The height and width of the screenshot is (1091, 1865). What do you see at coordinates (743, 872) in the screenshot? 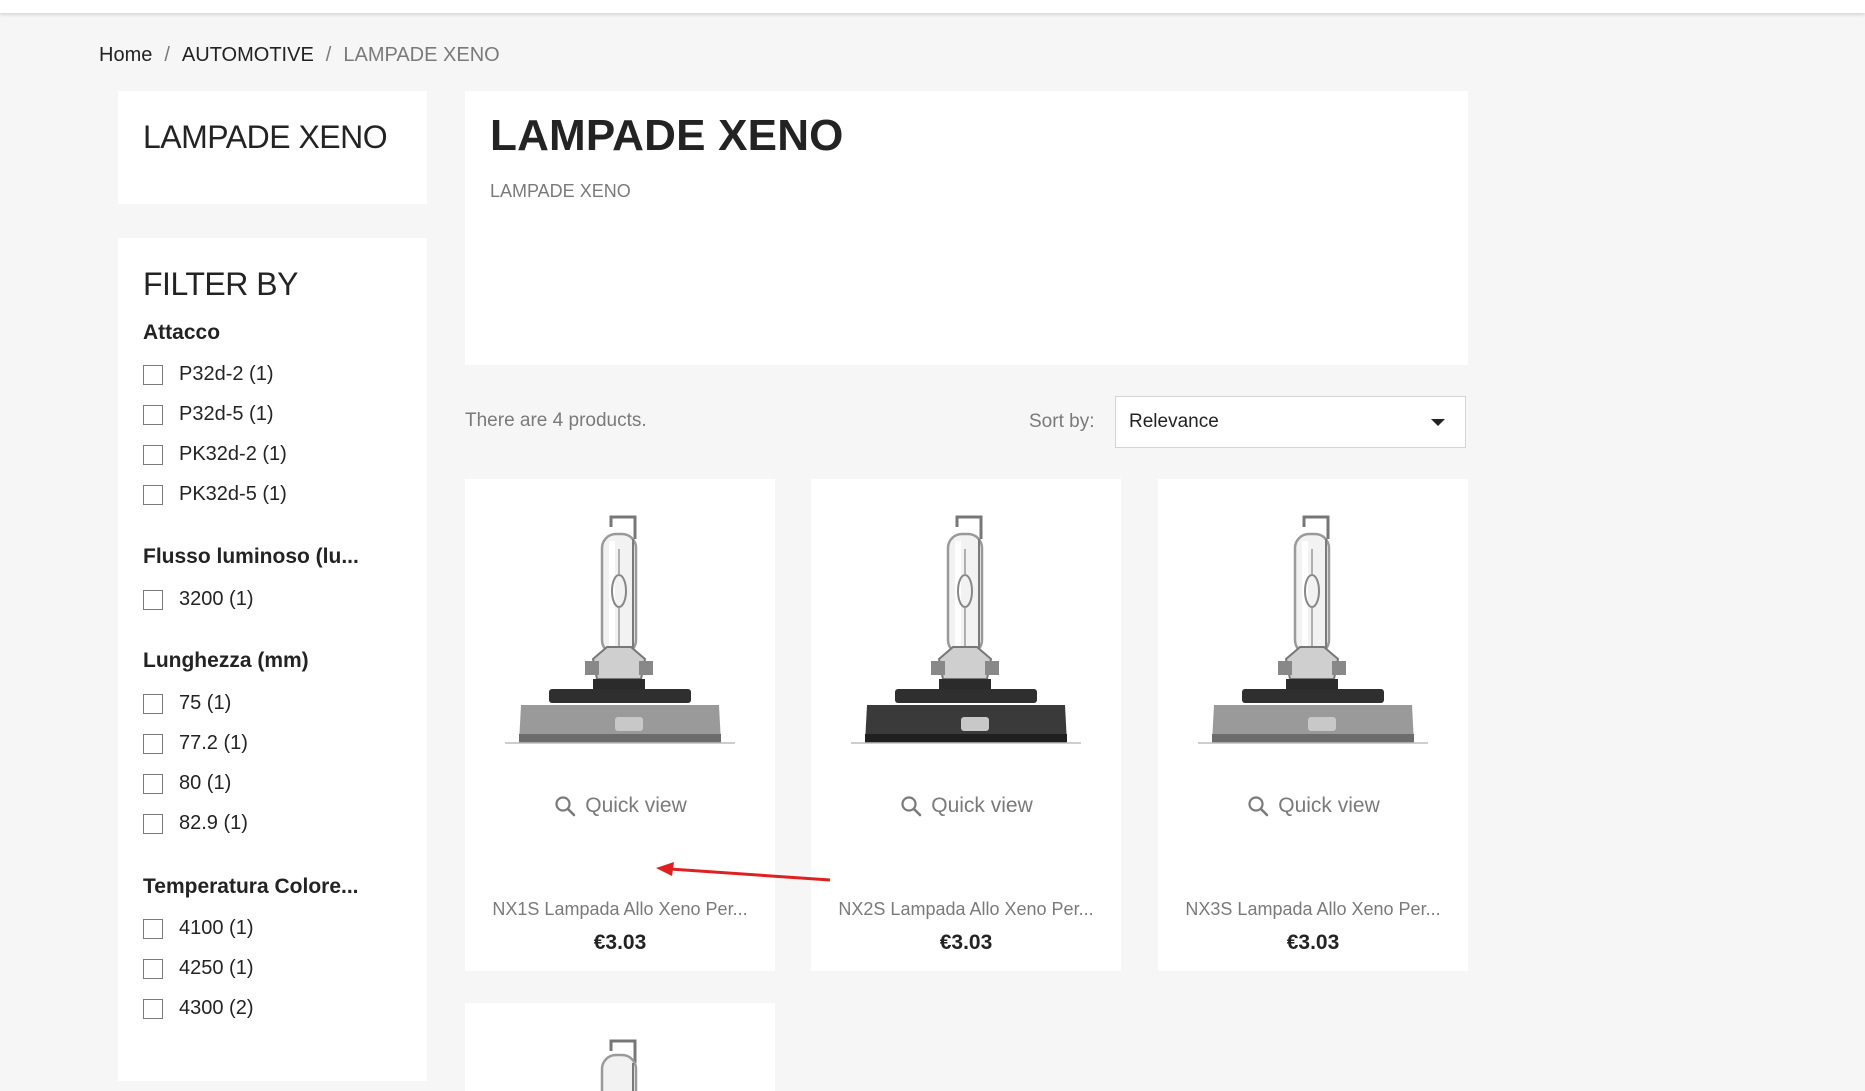
I see `annotation-arrow-icon` at bounding box center [743, 872].